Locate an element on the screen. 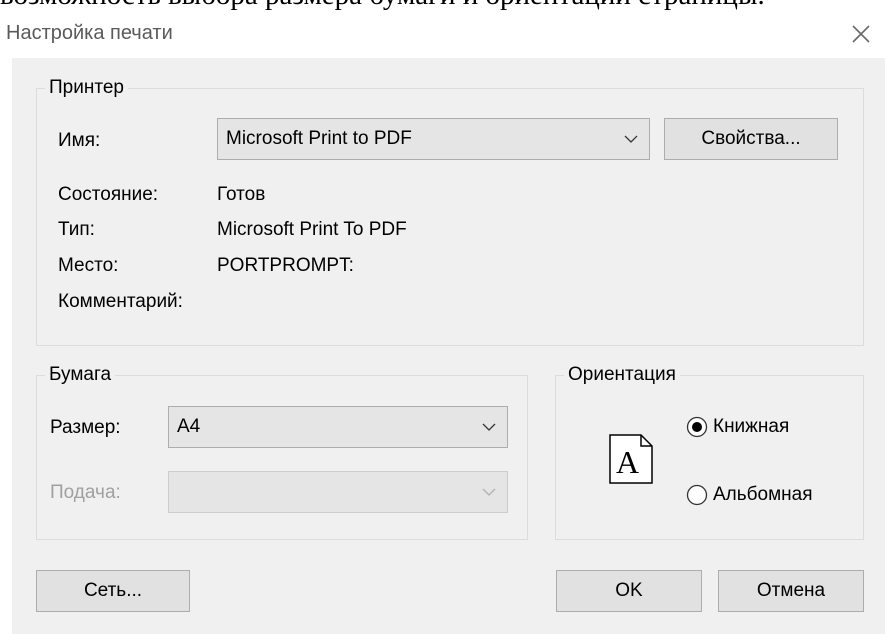 The width and height of the screenshot is (885, 634). printer-type-label: Тип: is located at coordinates (76, 229).